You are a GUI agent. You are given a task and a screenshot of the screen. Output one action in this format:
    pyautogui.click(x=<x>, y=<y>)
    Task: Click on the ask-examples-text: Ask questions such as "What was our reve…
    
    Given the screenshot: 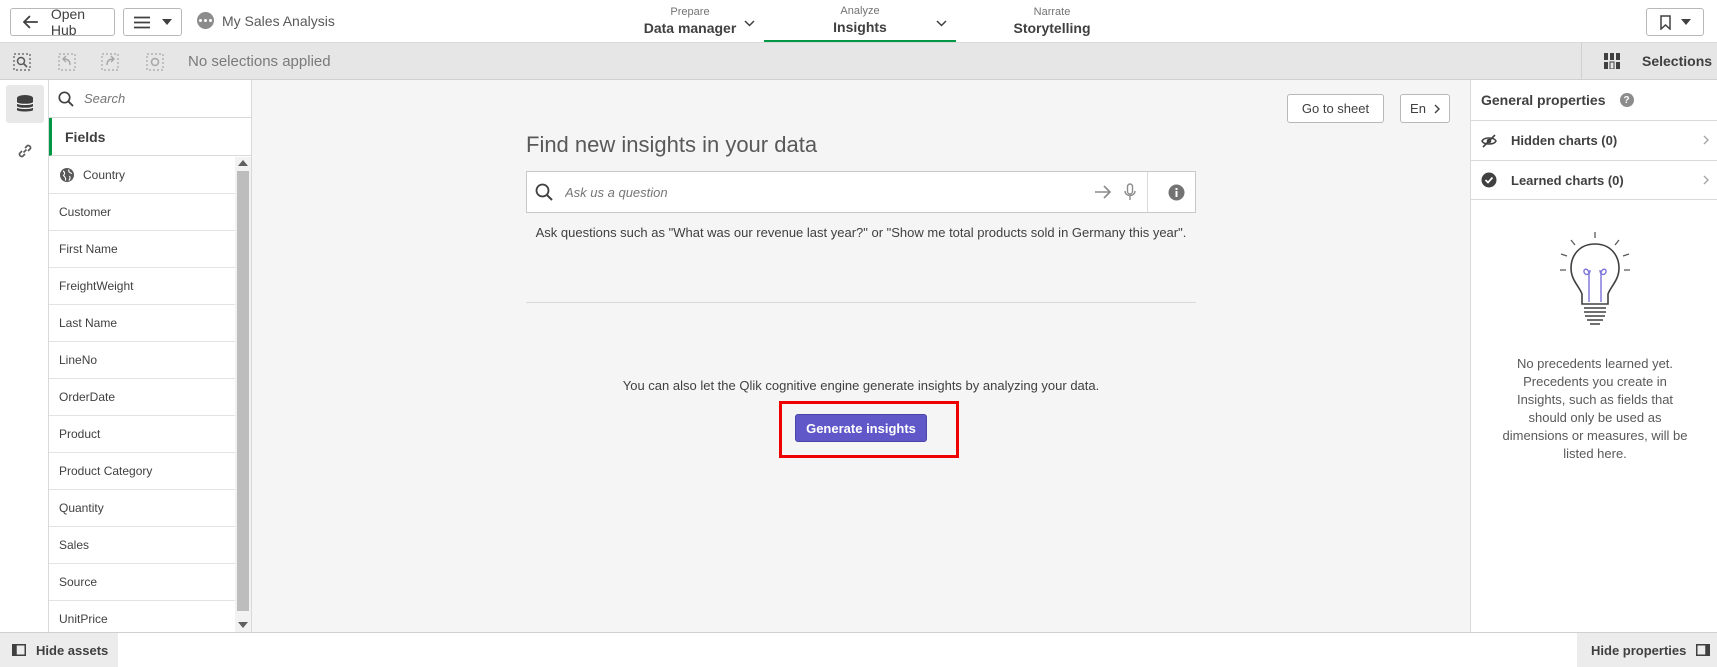 What is the action you would take?
    pyautogui.click(x=861, y=232)
    